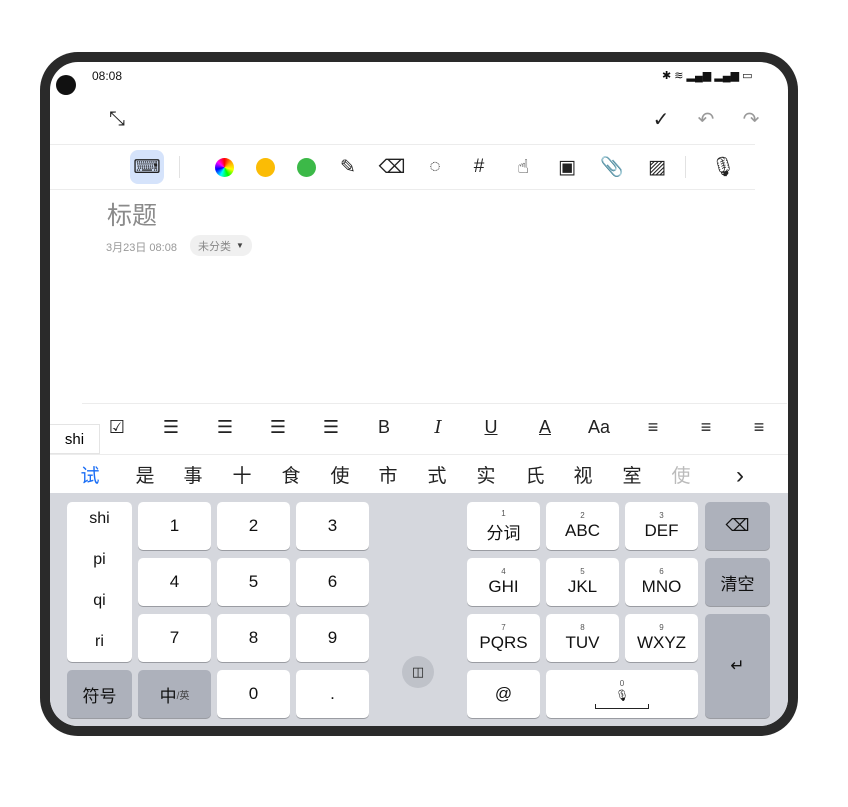 This screenshot has width=848, height=807. Describe the element at coordinates (583, 474) in the screenshot. I see `candidate: 视` at that location.